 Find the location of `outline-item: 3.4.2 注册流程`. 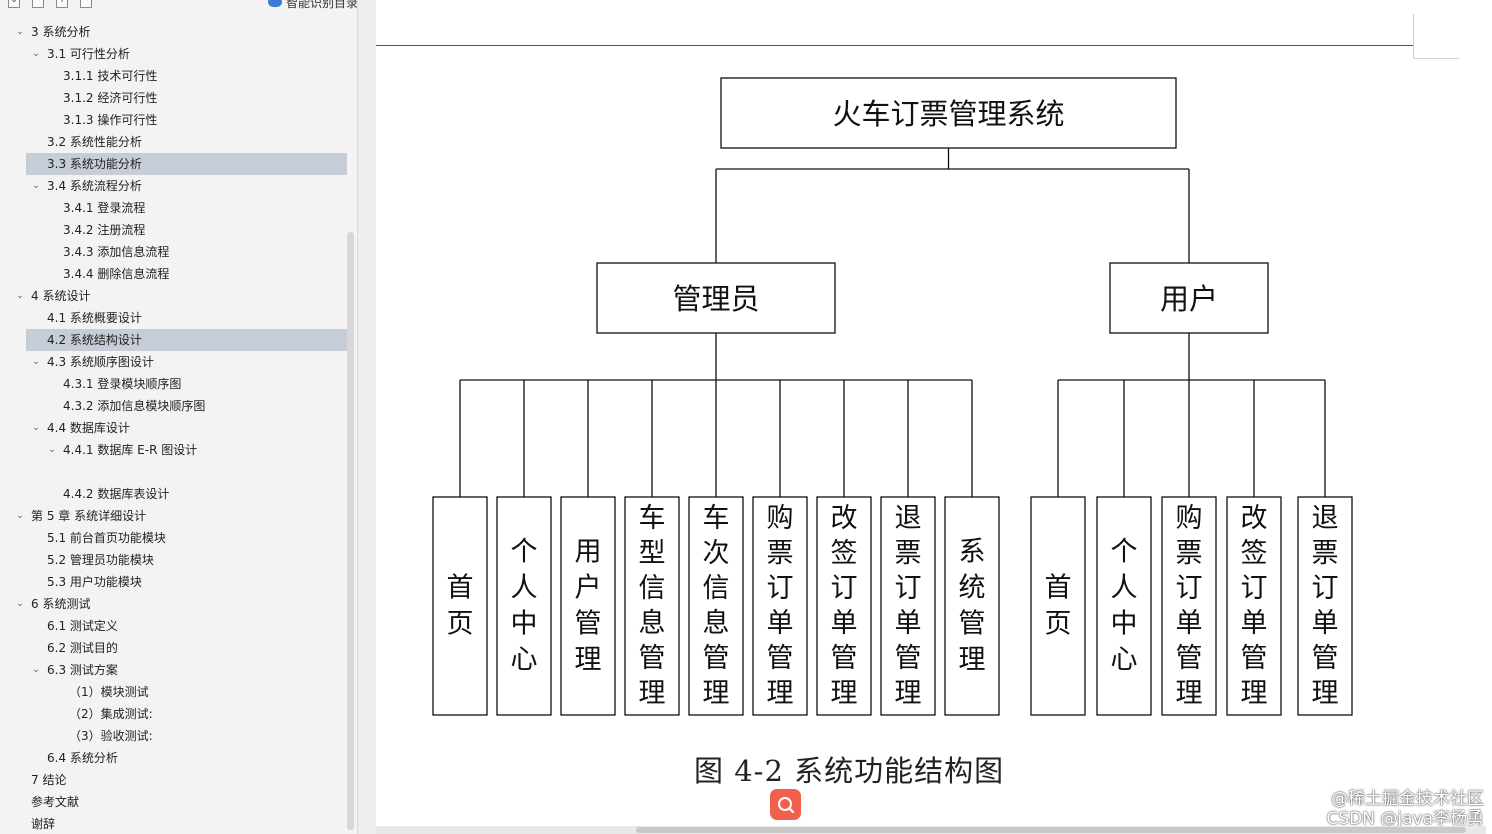

outline-item: 3.4.2 注册流程 is located at coordinates (174, 230).